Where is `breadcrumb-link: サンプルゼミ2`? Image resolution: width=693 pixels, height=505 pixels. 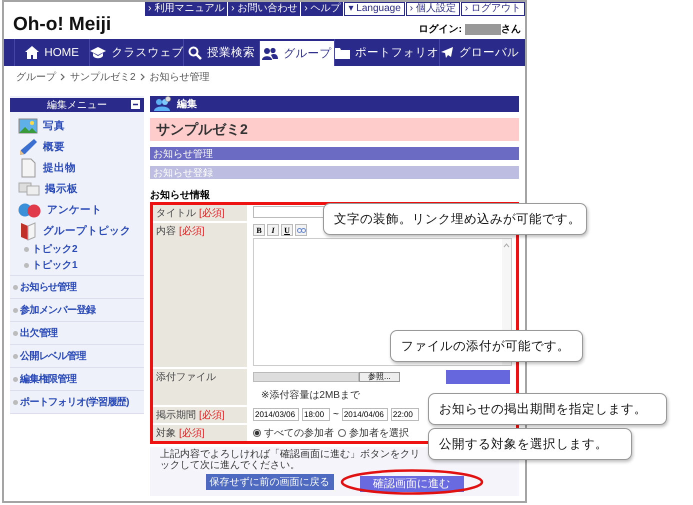 breadcrumb-link: サンプルゼミ2 is located at coordinates (103, 77).